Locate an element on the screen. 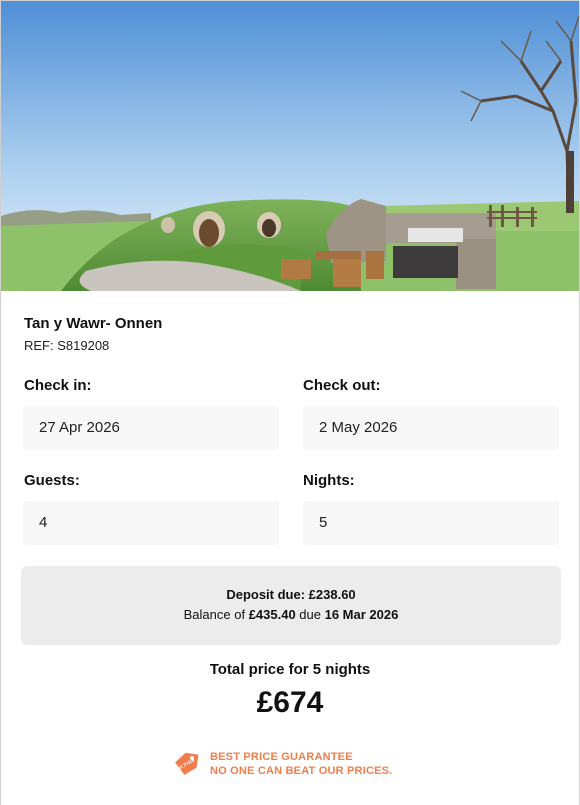 The width and height of the screenshot is (580, 805). check-out-label: Check out: is located at coordinates (342, 385).